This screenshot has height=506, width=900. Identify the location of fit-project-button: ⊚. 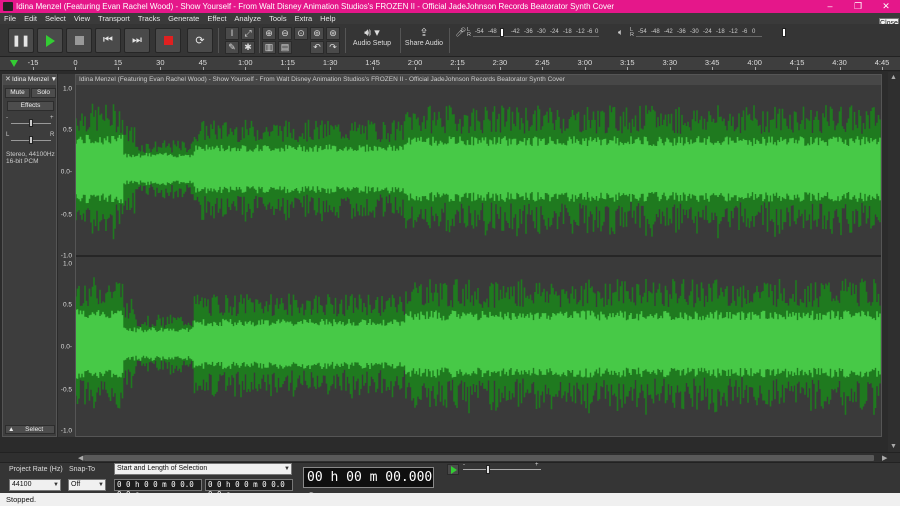
(317, 33).